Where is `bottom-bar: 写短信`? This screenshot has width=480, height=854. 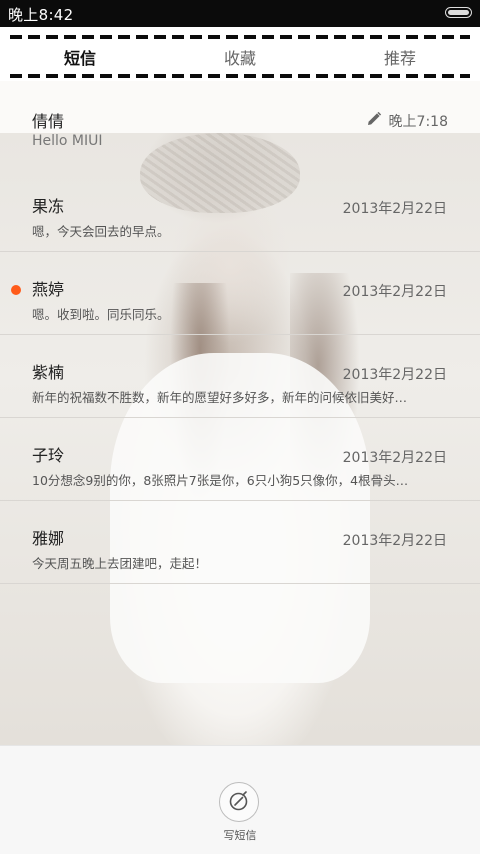 bottom-bar: 写短信 is located at coordinates (240, 799).